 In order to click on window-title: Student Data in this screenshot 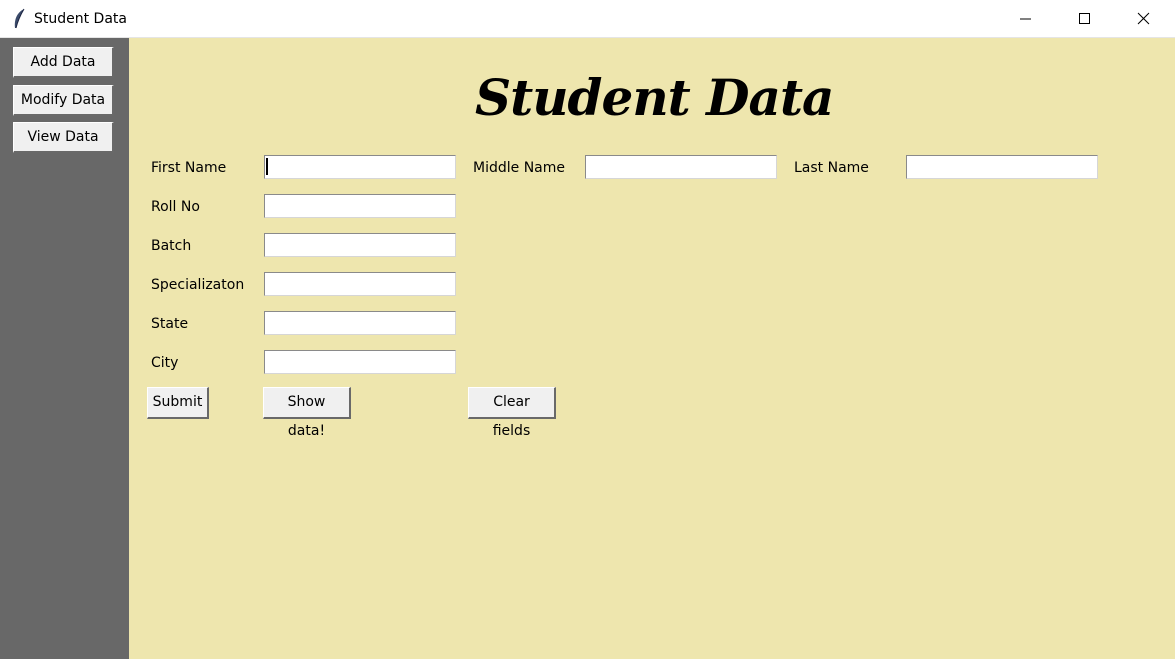, I will do `click(80, 19)`.